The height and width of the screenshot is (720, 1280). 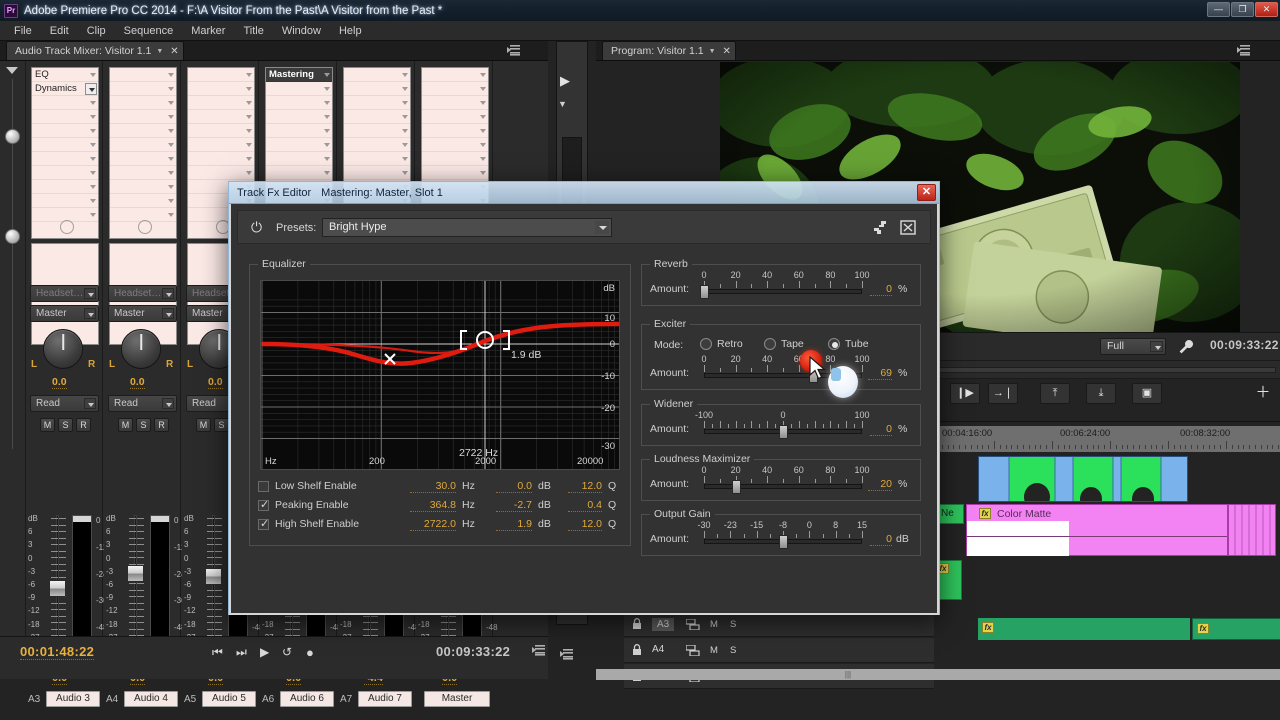 What do you see at coordinates (82, 519) in the screenshot?
I see `clip-indicator` at bounding box center [82, 519].